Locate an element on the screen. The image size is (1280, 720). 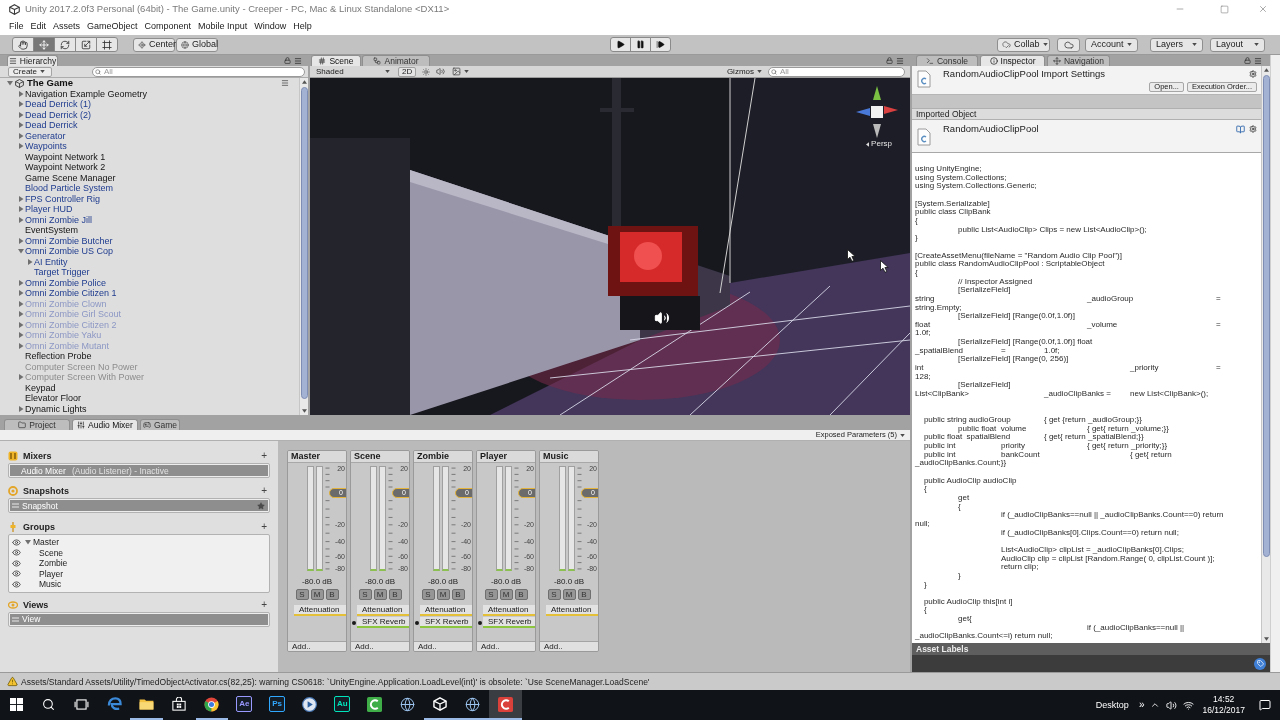
hierarchy-item: Omni Zombie US Cop is located at coordinates (69, 251).